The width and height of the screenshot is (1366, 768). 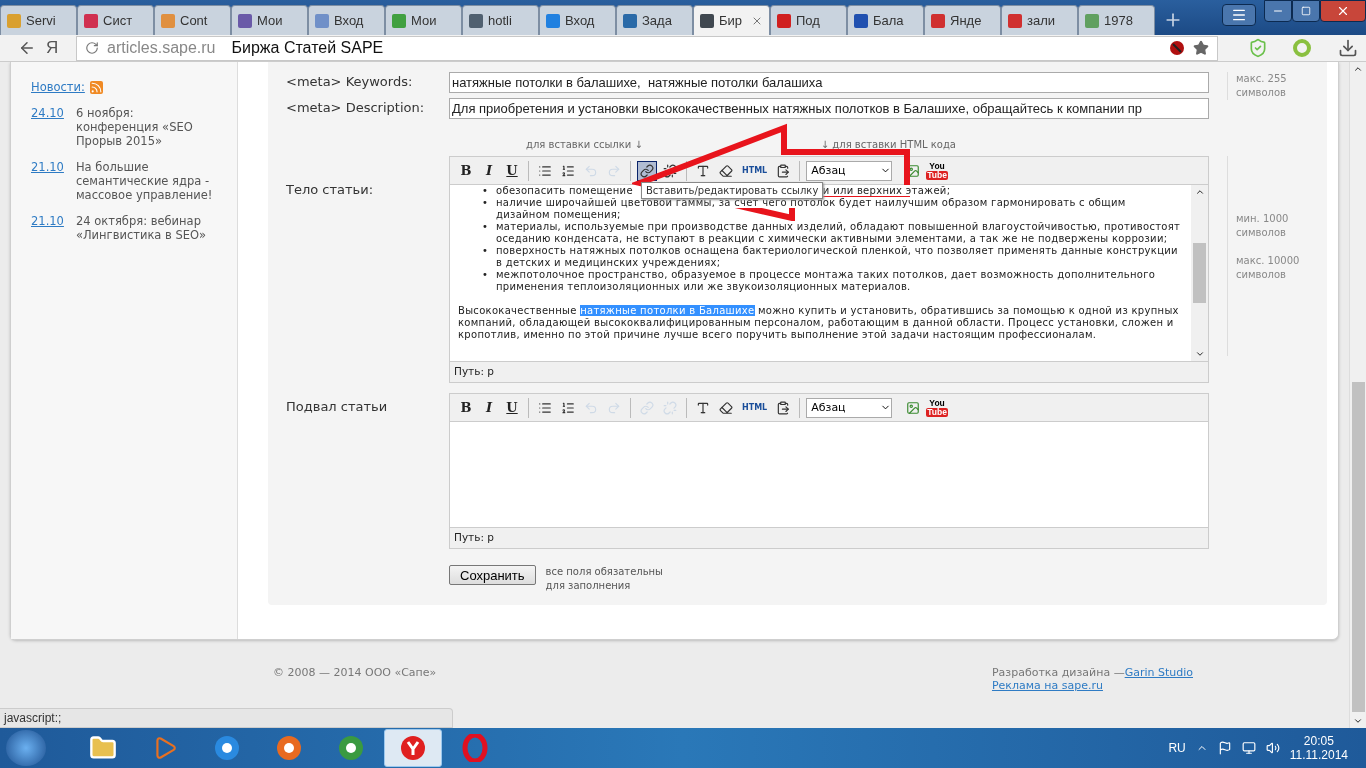 I want to click on news-date-link: 24.10, so click(x=47, y=127).